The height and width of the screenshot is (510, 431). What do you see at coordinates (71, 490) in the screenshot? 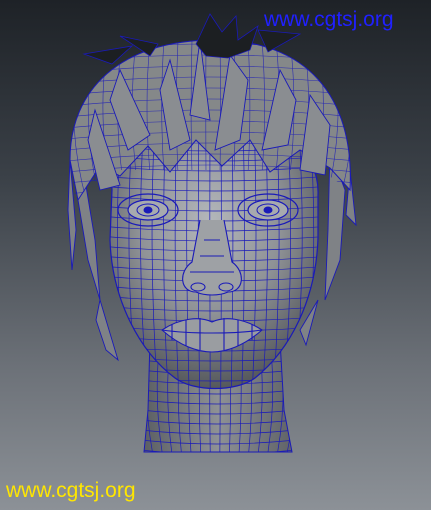
I see `watermark-bottom: www.cgtsj.org` at bounding box center [71, 490].